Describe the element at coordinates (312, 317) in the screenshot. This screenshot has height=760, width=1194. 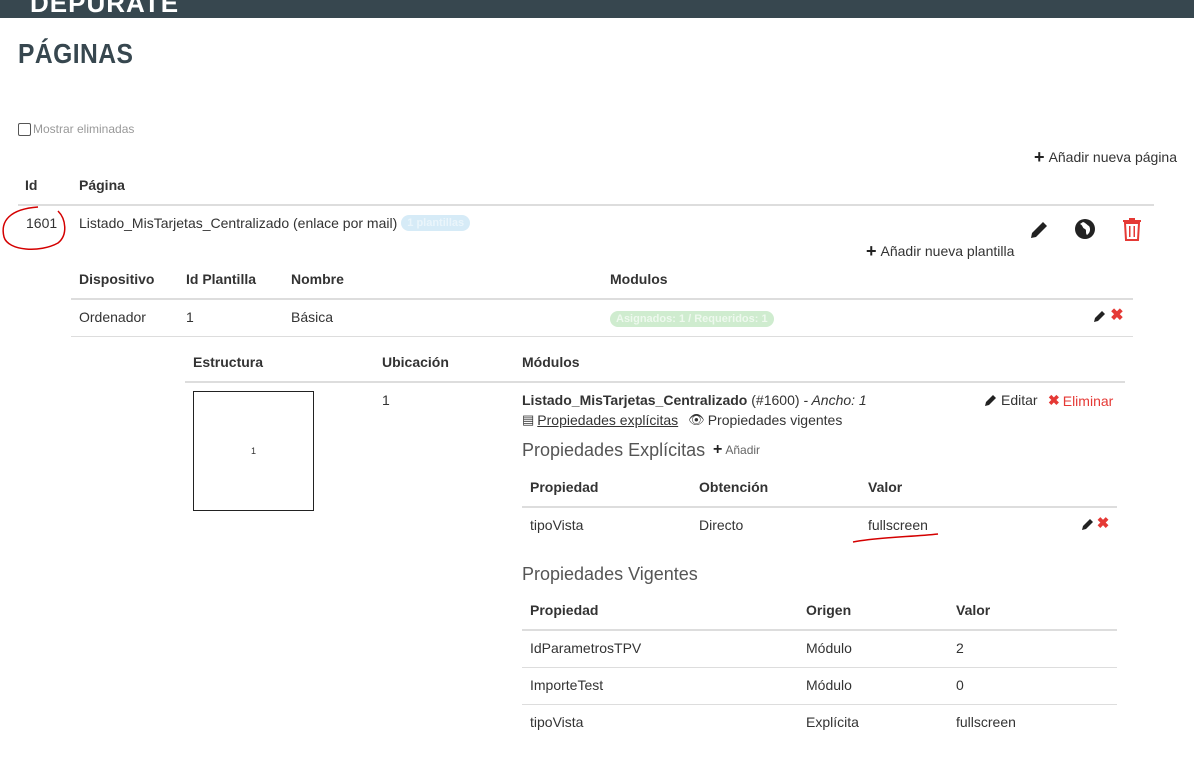
I see `template-name: Básica` at that location.